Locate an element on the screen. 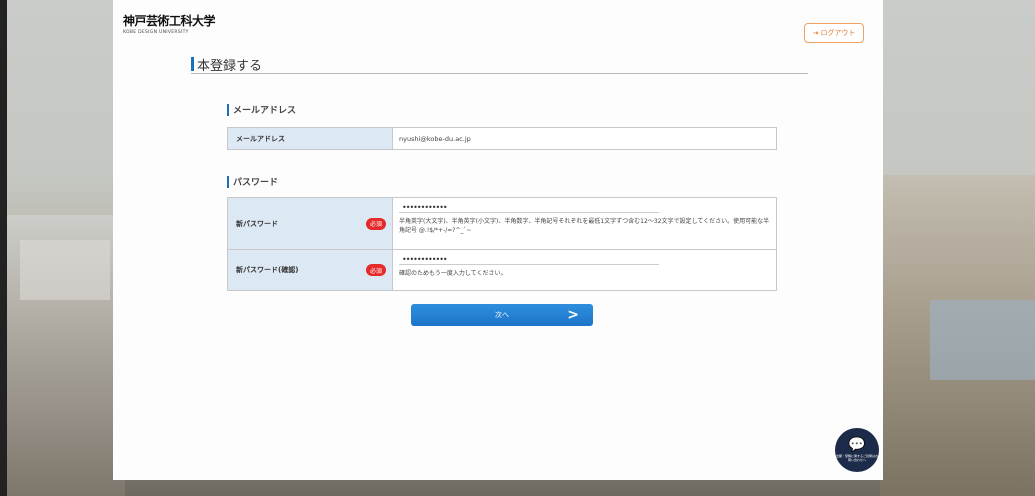 Image resolution: width=1035 pixels, height=496 pixels. logo-en: KOBE DESIGN UNIVERSITY is located at coordinates (156, 32).